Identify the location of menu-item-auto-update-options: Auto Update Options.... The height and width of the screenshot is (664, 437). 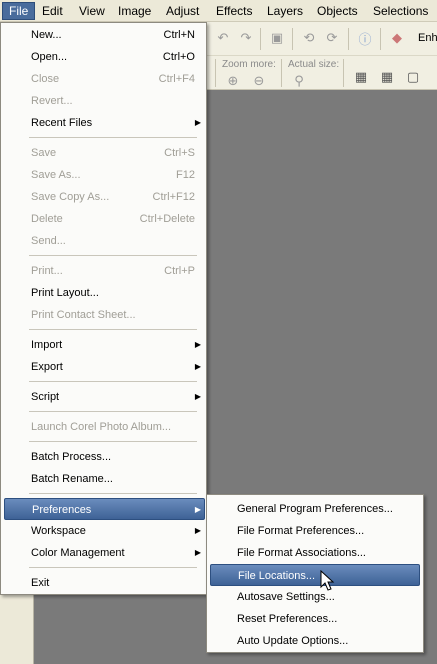
(315, 641).